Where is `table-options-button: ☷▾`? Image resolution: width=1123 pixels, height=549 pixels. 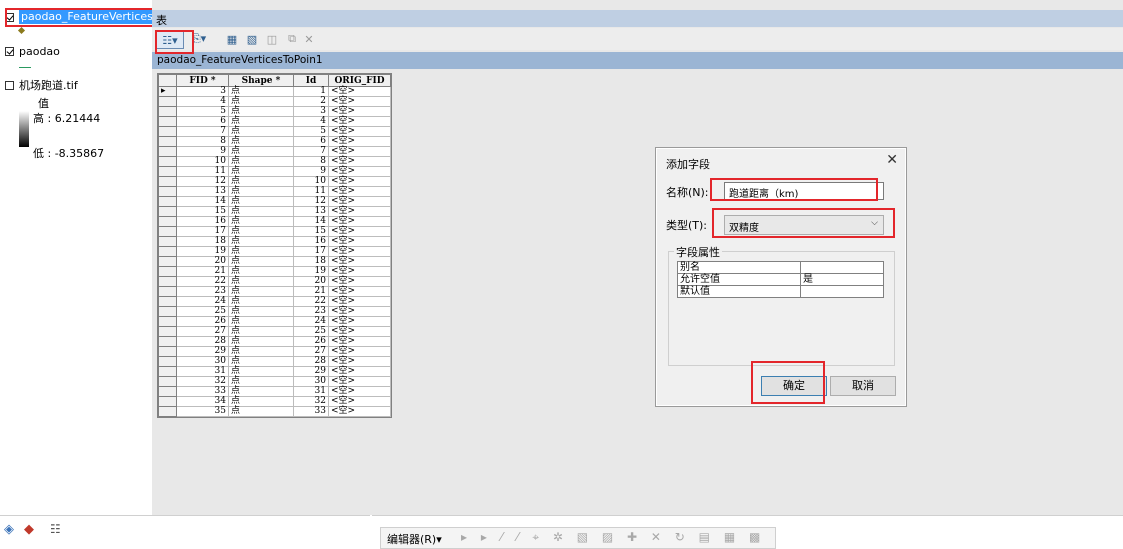 table-options-button: ☷▾ is located at coordinates (170, 40).